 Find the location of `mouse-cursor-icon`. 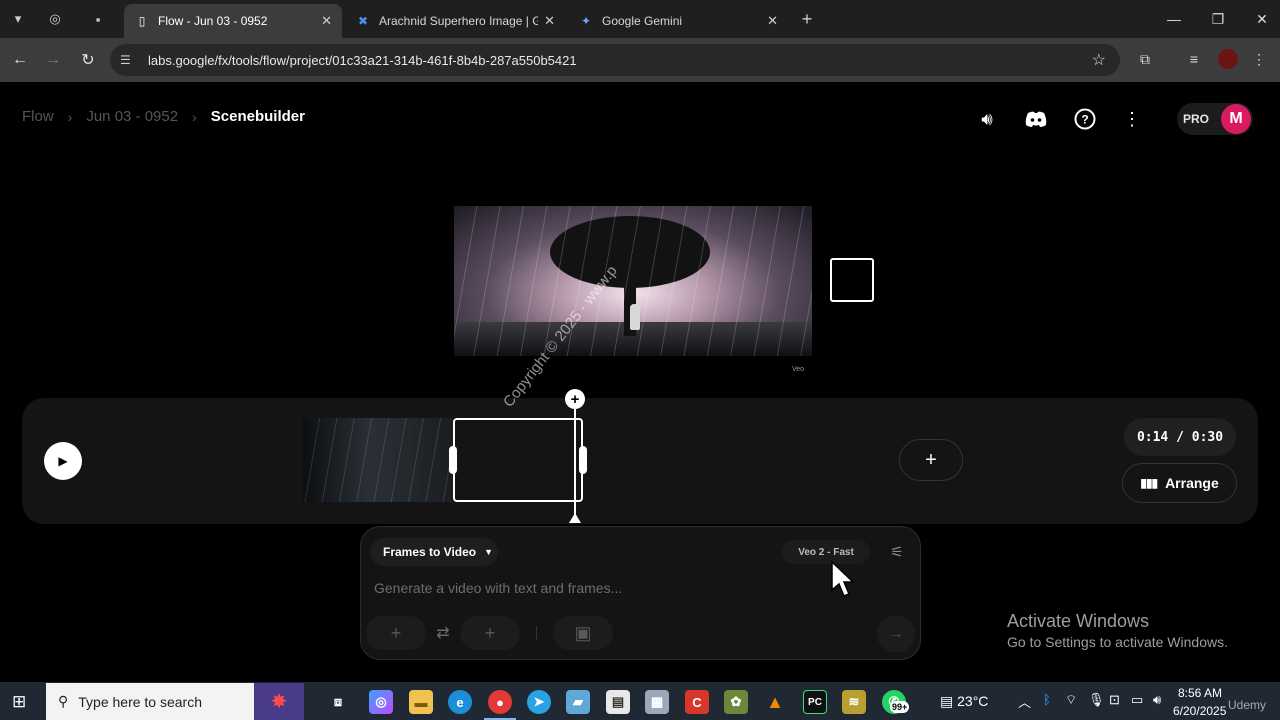

mouse-cursor-icon is located at coordinates (842, 578).